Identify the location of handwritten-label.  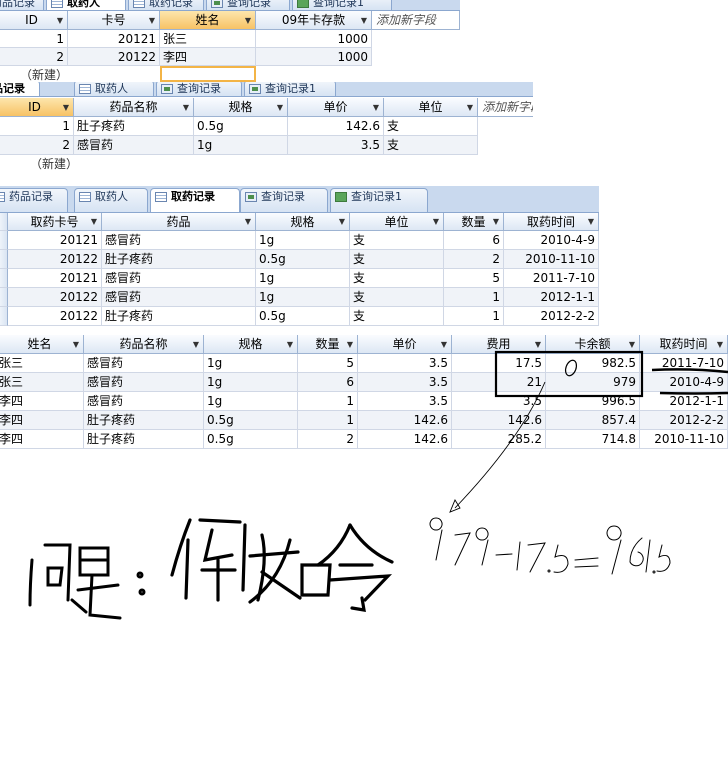
(87, 581).